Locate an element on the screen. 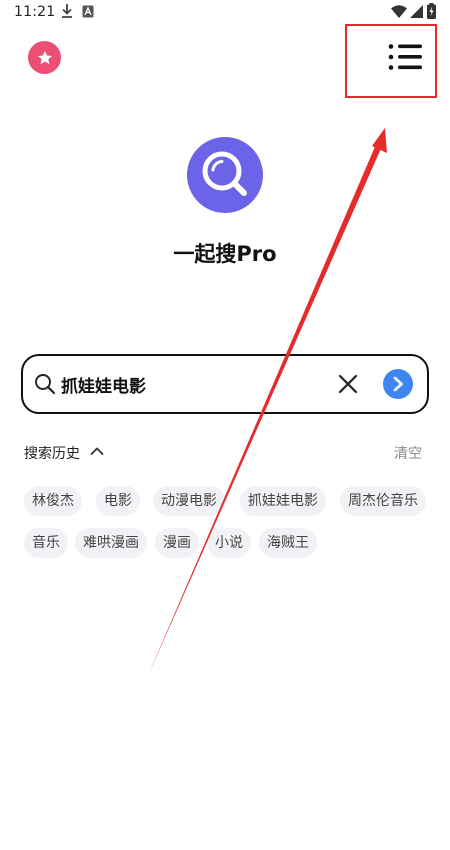  battery-charging-icon is located at coordinates (431, 11).